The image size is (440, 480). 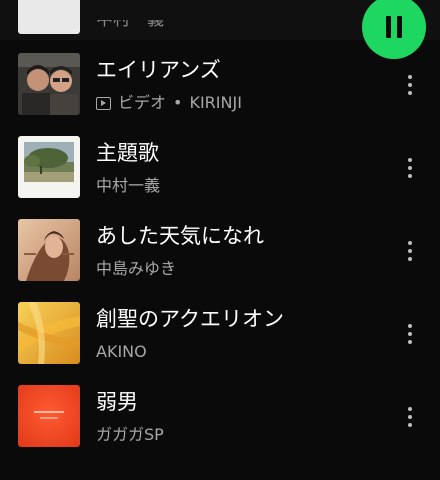 What do you see at coordinates (158, 70) in the screenshot?
I see `track-title: エイリアンズ` at bounding box center [158, 70].